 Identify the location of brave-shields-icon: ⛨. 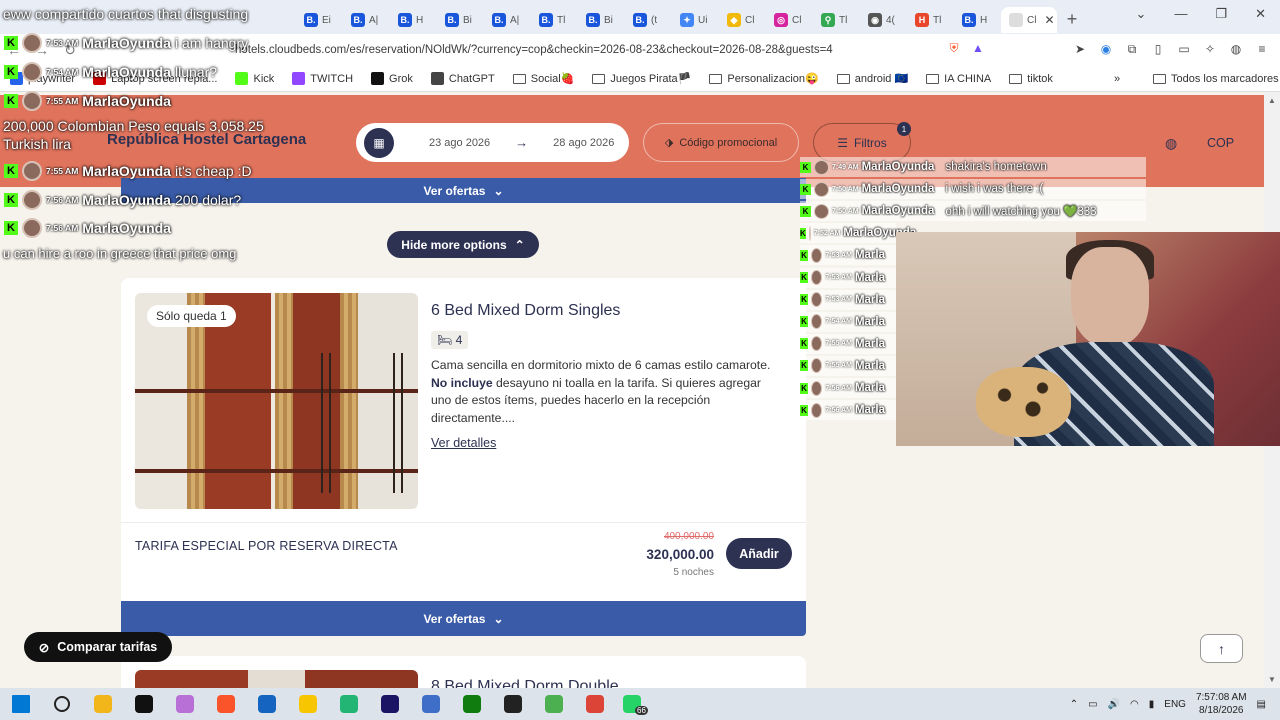
(954, 48).